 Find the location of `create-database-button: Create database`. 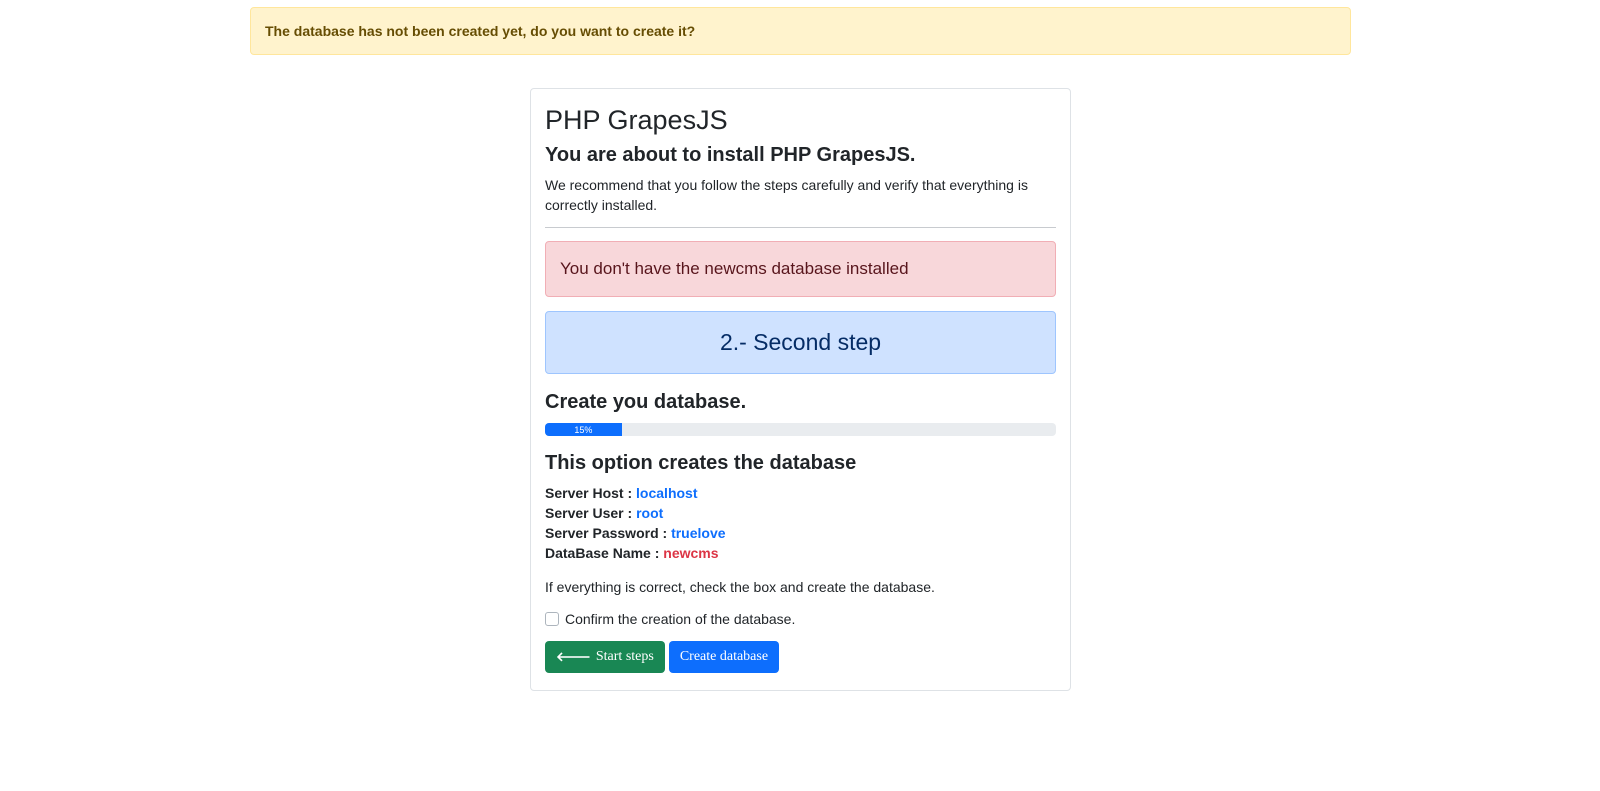

create-database-button: Create database is located at coordinates (724, 657).